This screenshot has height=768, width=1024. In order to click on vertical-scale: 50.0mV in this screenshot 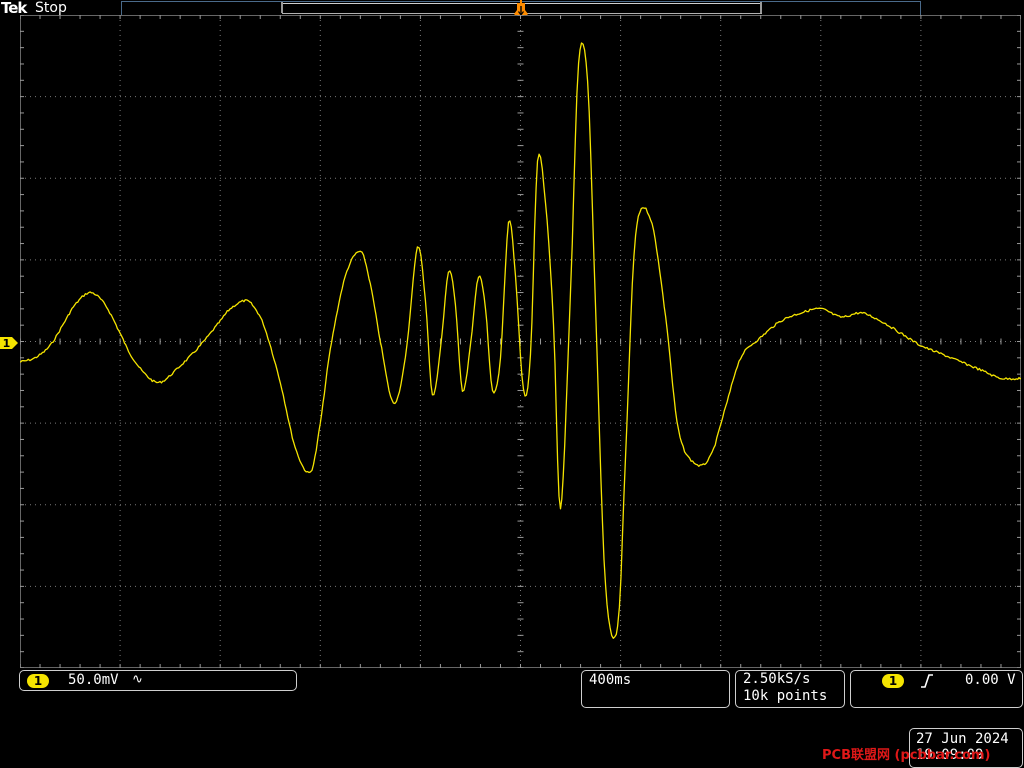, I will do `click(93, 680)`.